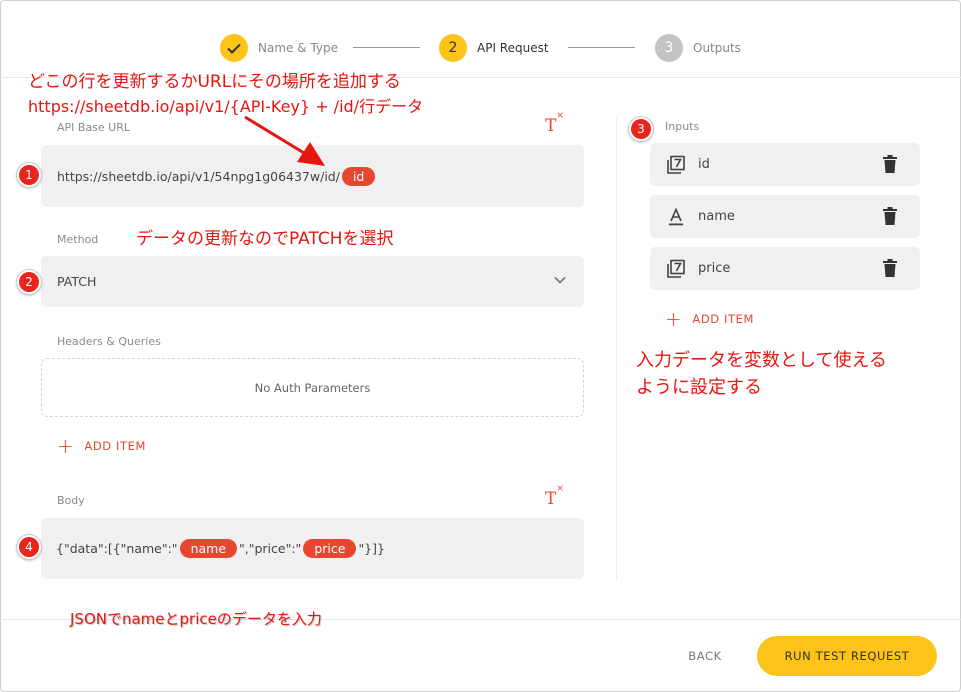  What do you see at coordinates (29, 175) in the screenshot?
I see `step-marker: 1` at bounding box center [29, 175].